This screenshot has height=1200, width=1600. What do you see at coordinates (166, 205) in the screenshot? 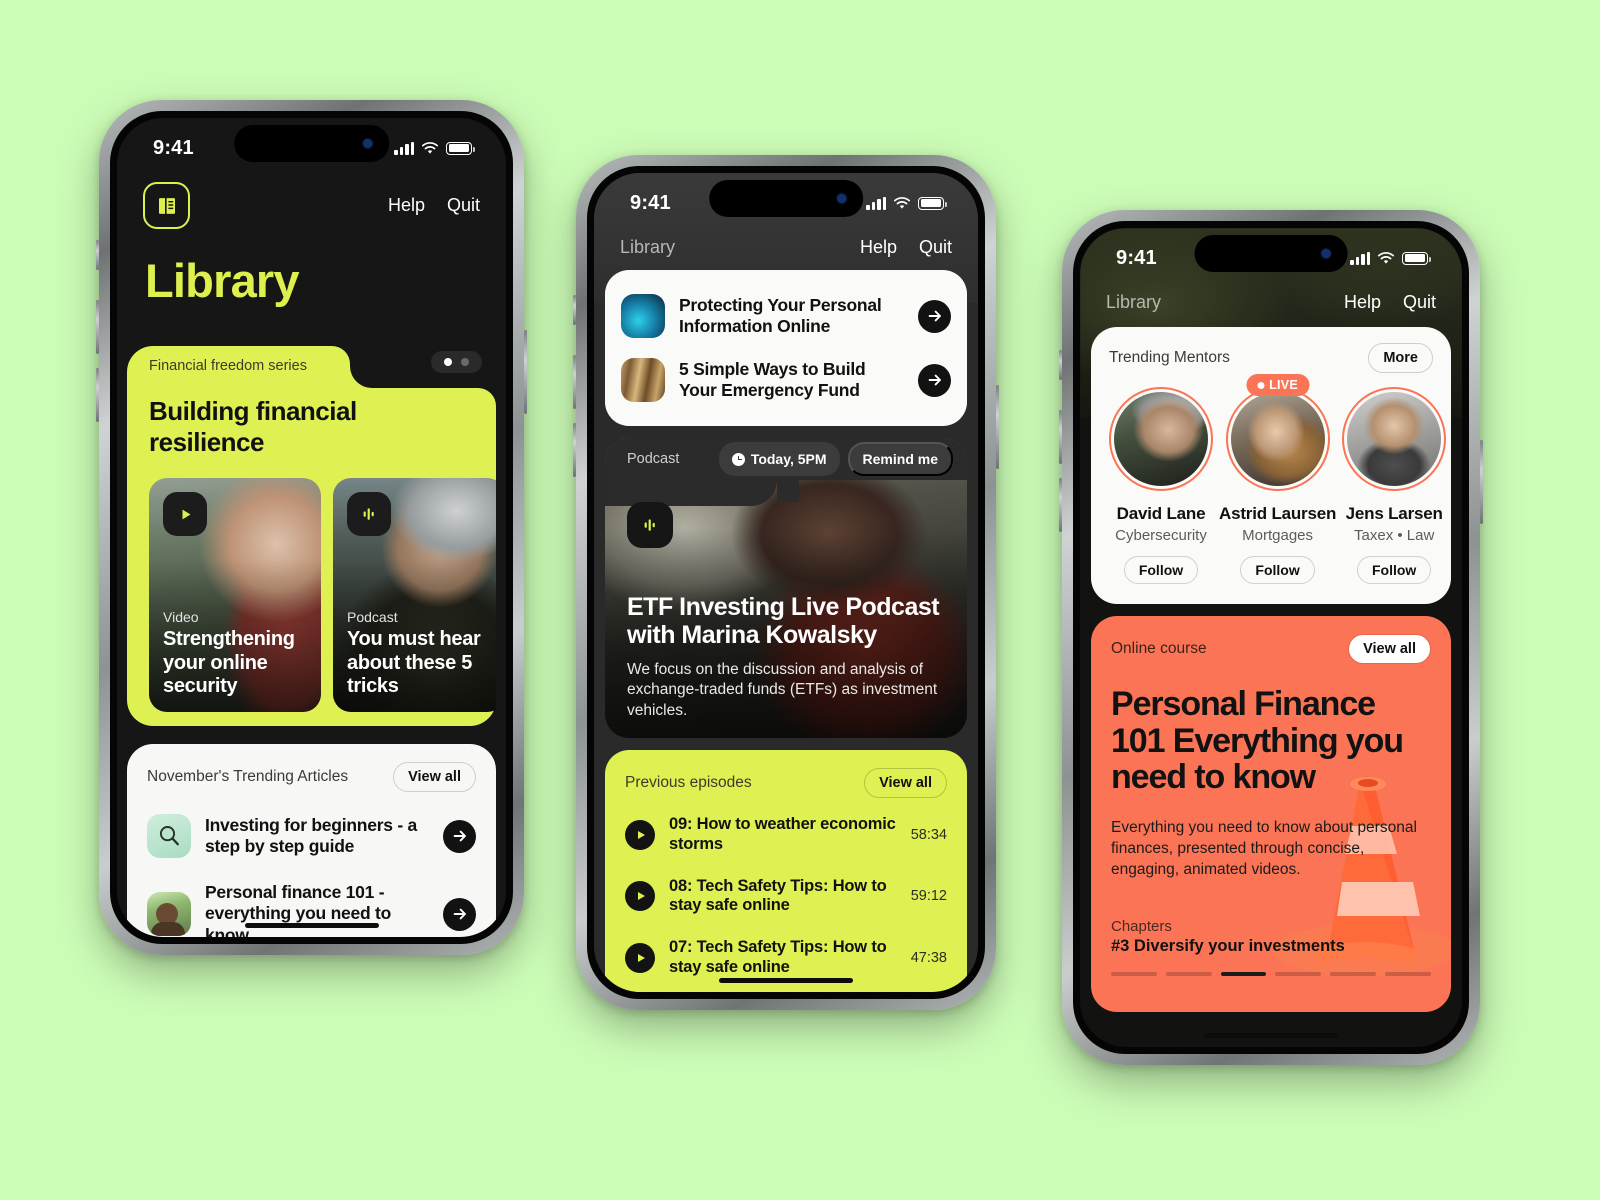
I see `app-logo-icon` at bounding box center [166, 205].